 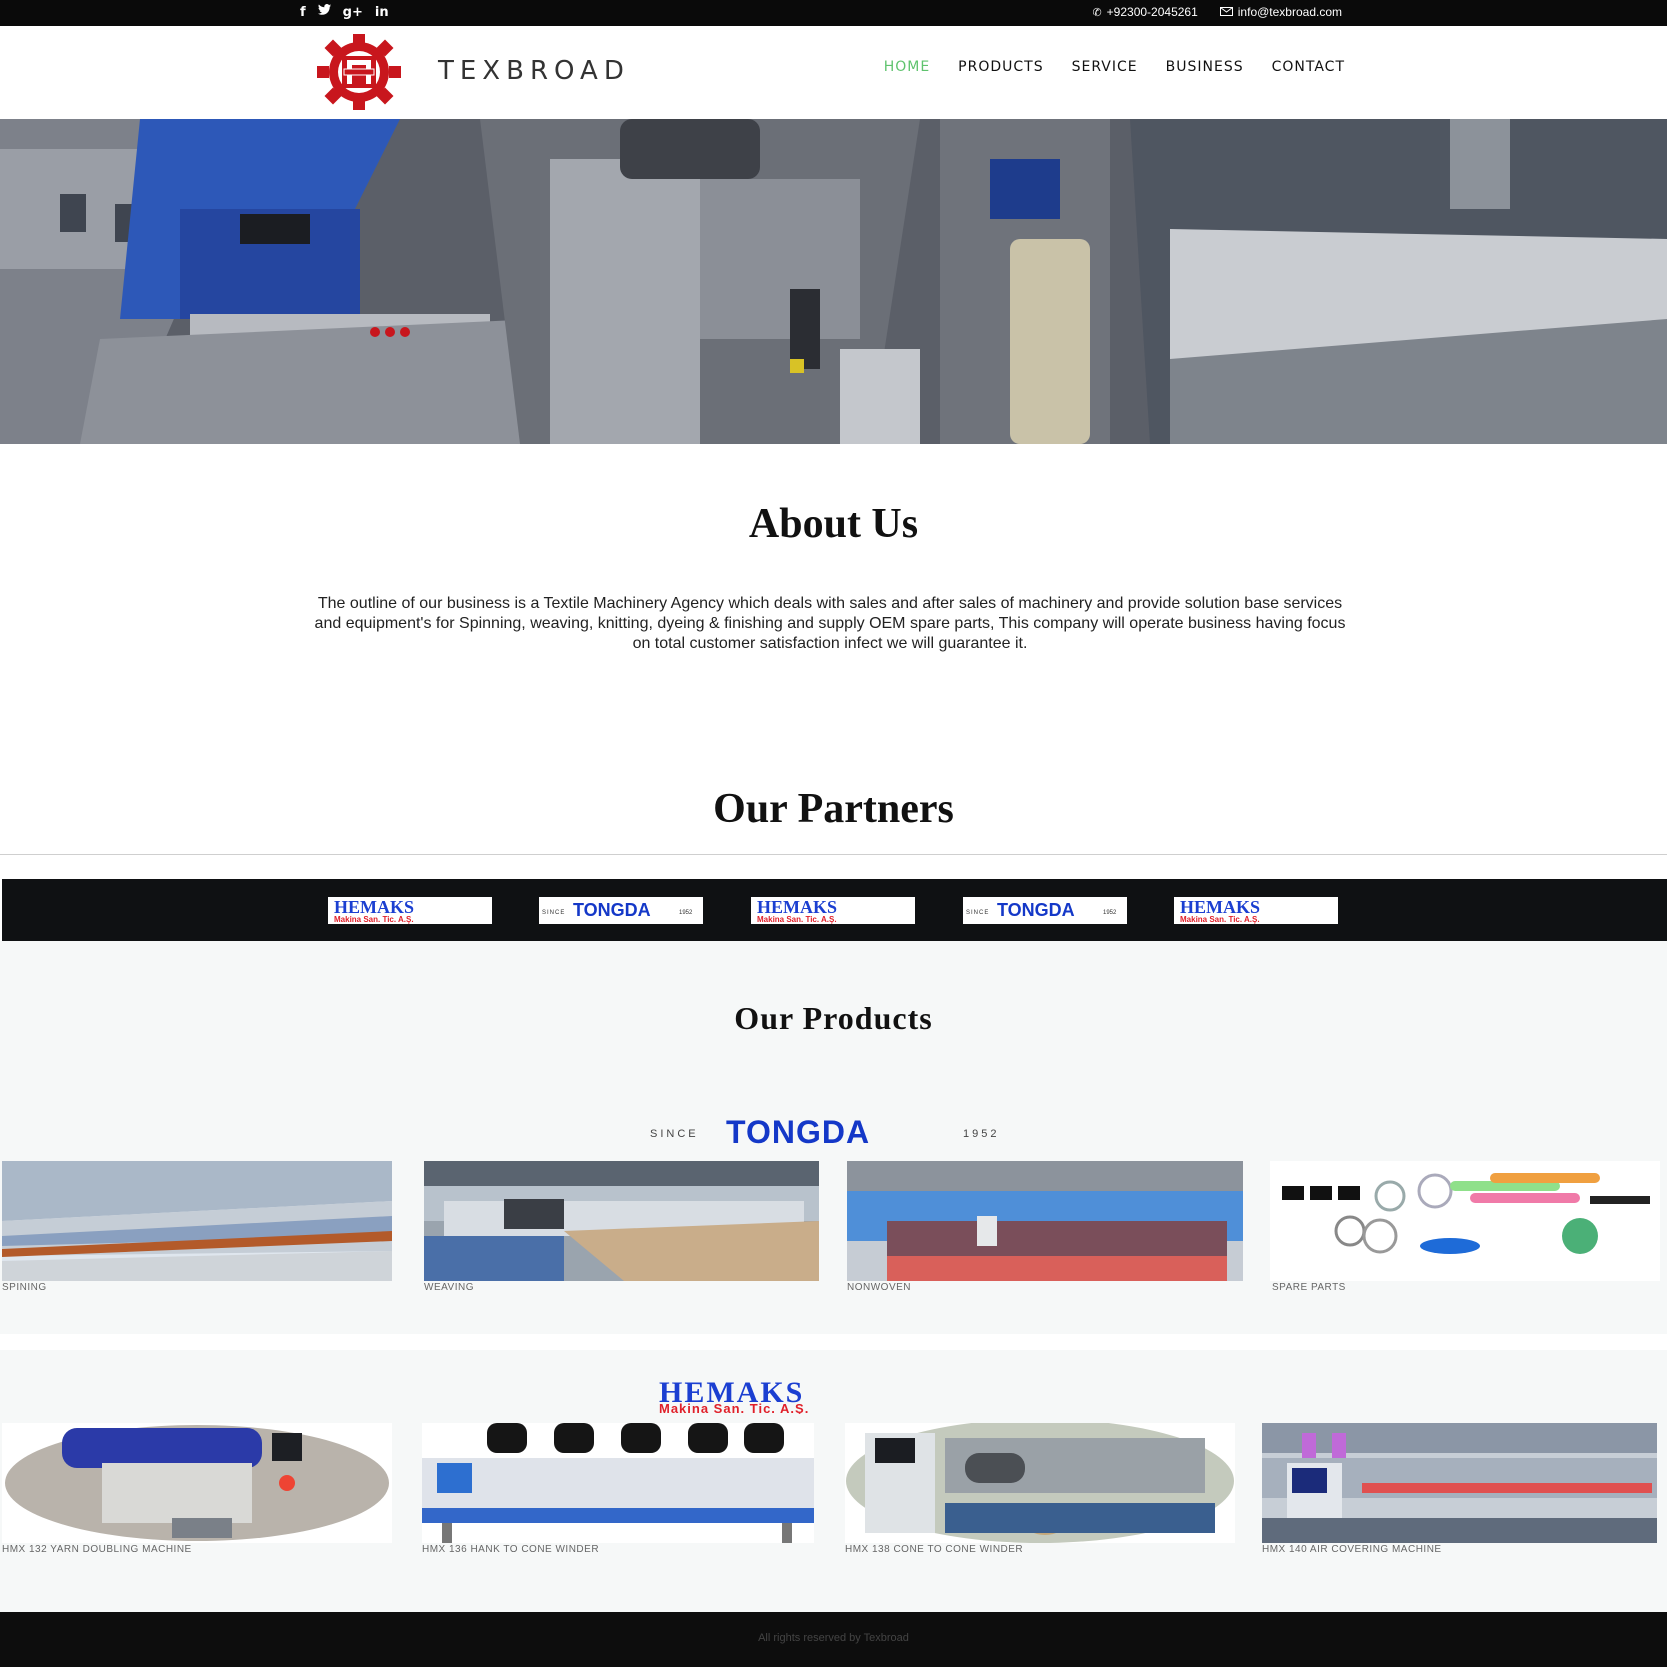 What do you see at coordinates (359, 72) in the screenshot?
I see `texbroad-gear-logo` at bounding box center [359, 72].